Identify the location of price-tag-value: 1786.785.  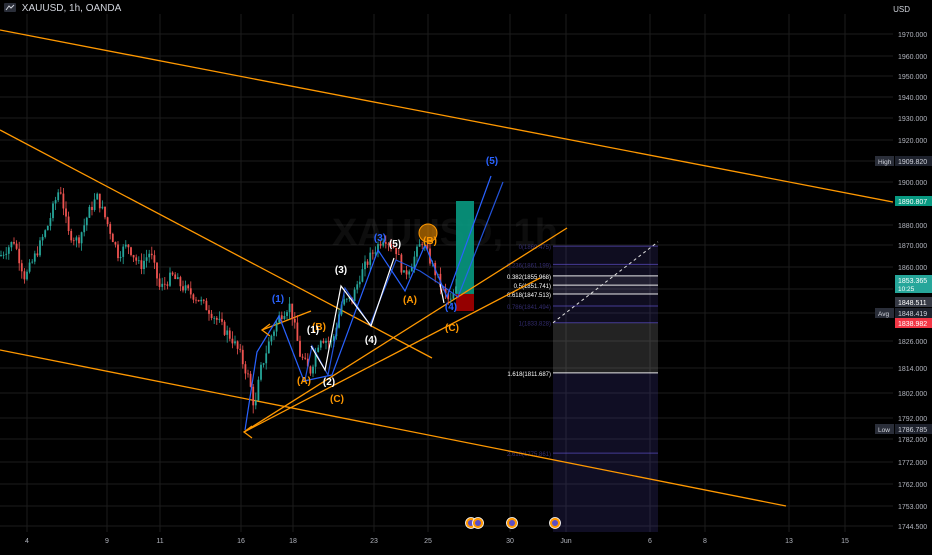
(912, 430).